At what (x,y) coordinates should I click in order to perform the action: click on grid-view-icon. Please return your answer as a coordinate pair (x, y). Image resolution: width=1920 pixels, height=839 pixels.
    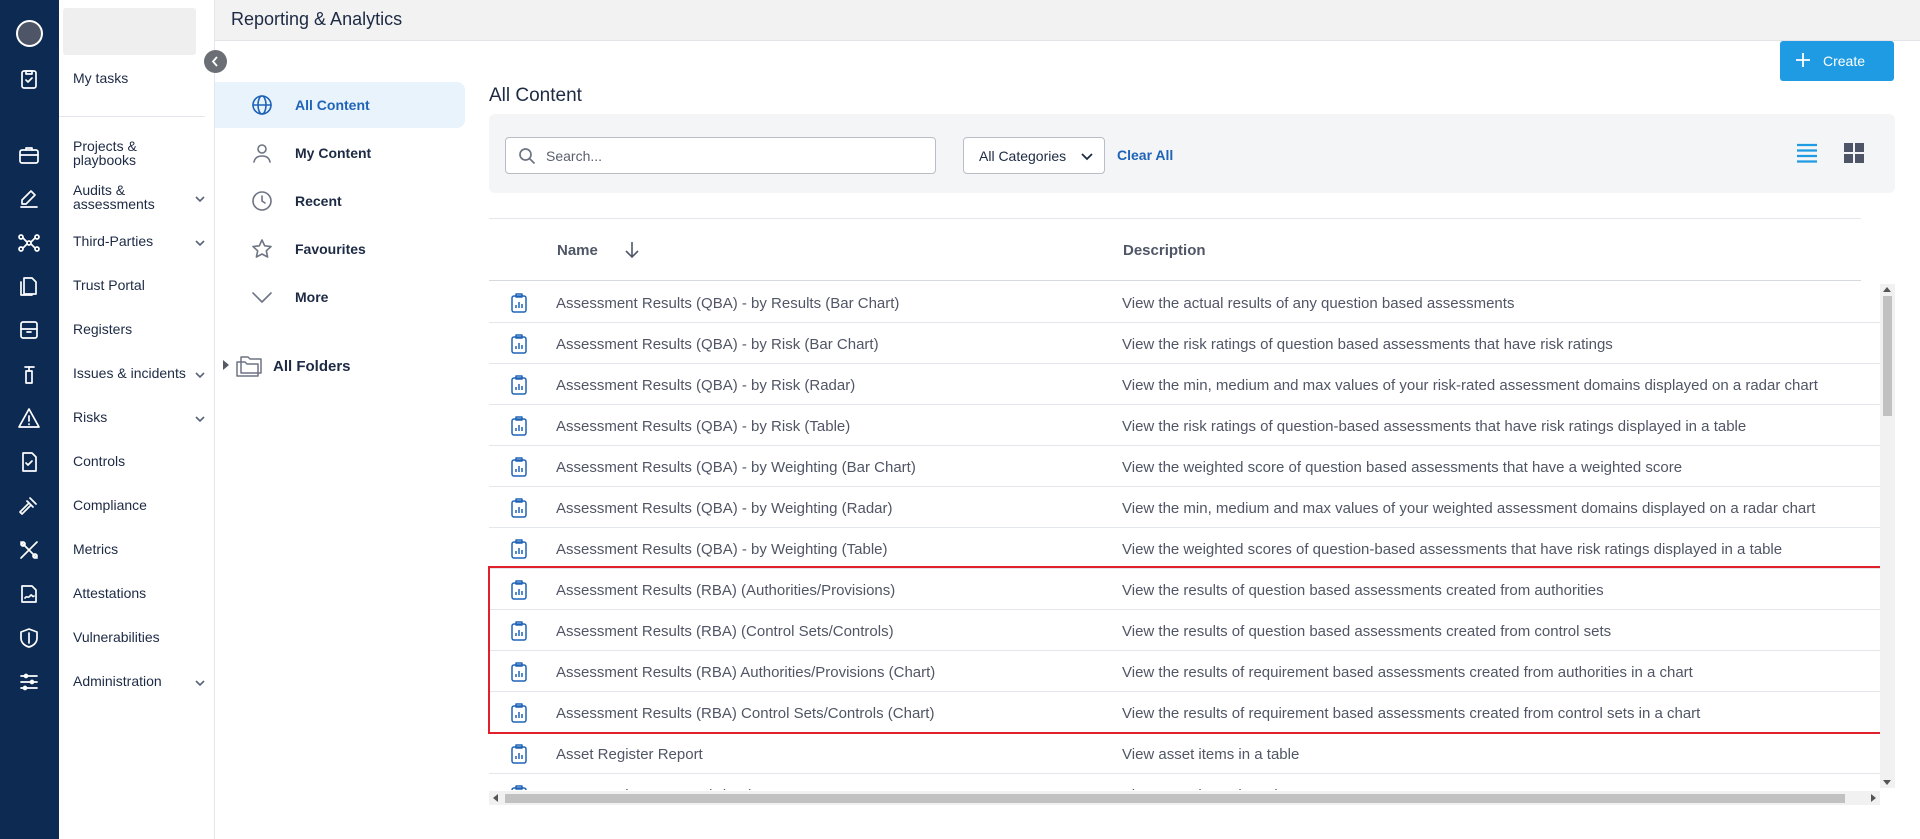
    Looking at the image, I should click on (1854, 153).